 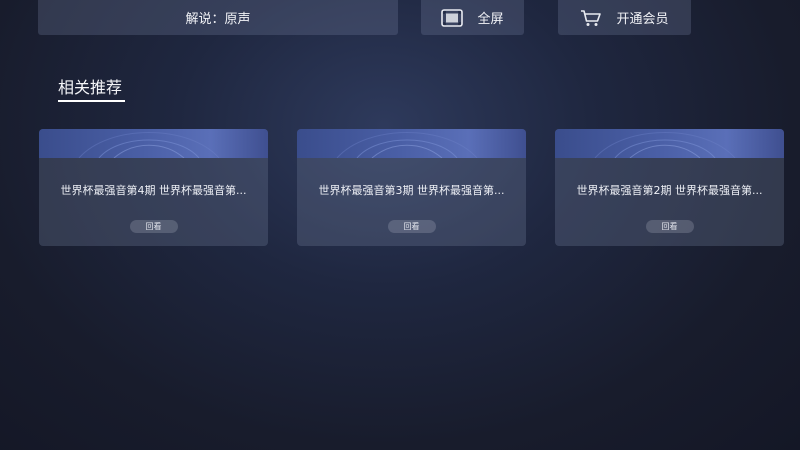 I want to click on fullscreen-icon, so click(x=452, y=17).